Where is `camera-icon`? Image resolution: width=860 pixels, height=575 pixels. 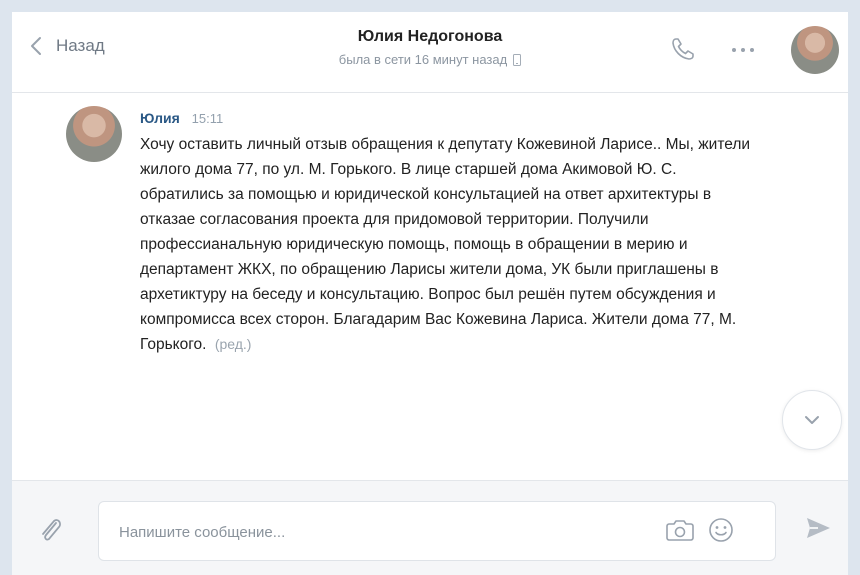 camera-icon is located at coordinates (680, 530).